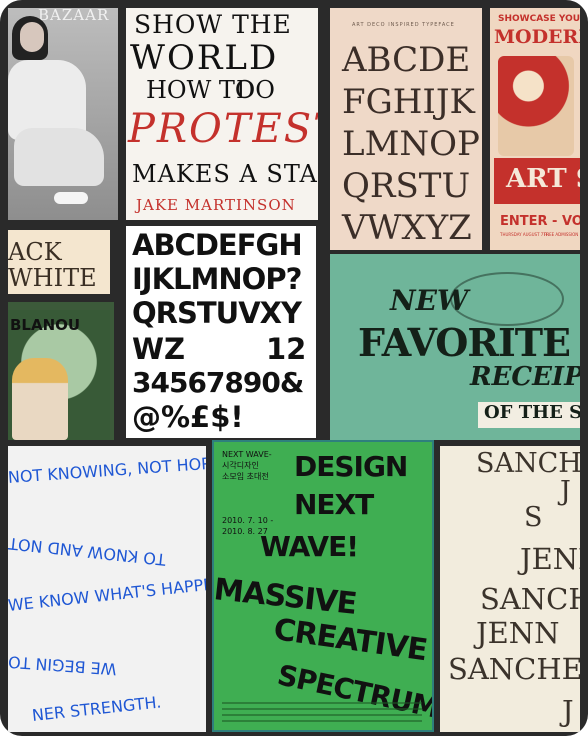 This screenshot has height=736, width=588. I want to click on cook-book-tile: NEW FAVORITE COOK RECEIPT OF THE SH, so click(455, 347).